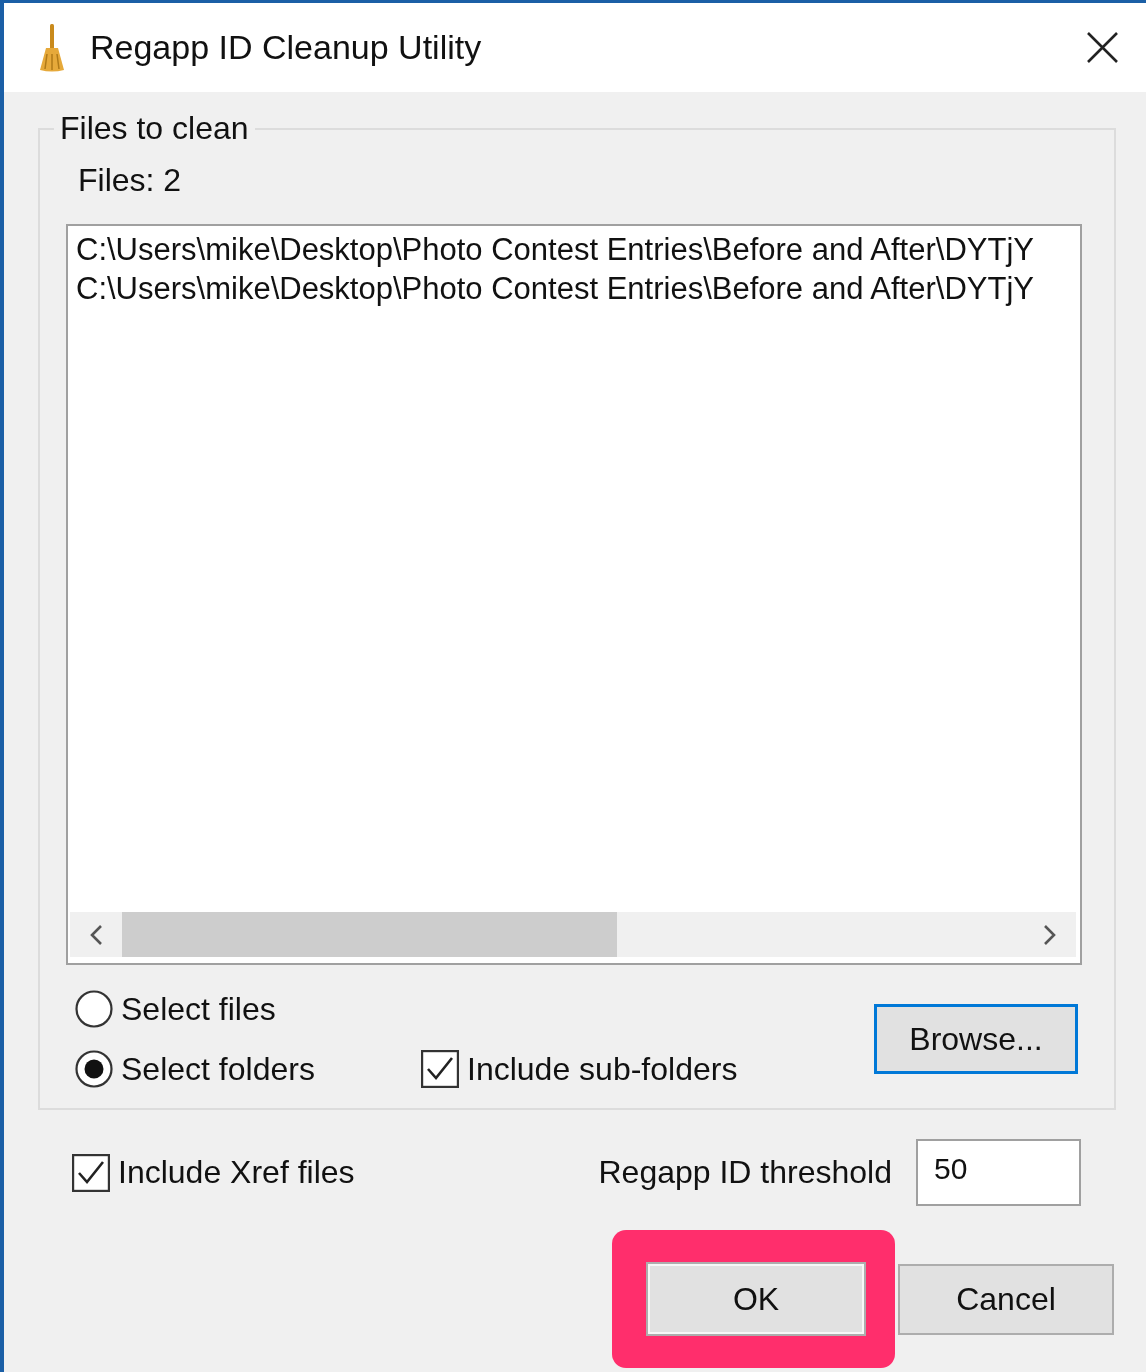 The image size is (1146, 1372). What do you see at coordinates (369, 934) in the screenshot?
I see `scrollbar-thumb` at bounding box center [369, 934].